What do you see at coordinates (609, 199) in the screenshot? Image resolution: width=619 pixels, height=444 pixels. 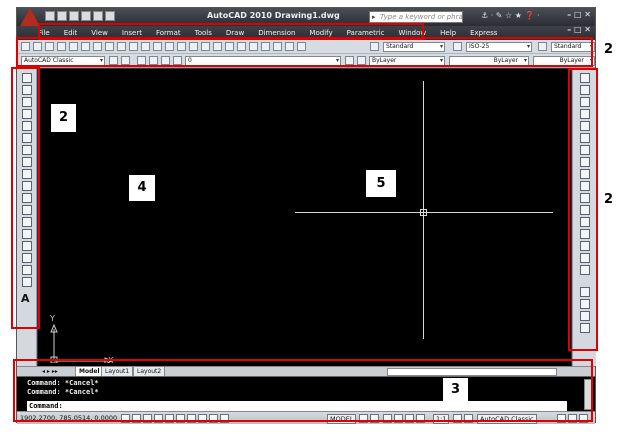 I see `callout-label-2-right: 2` at bounding box center [609, 199].